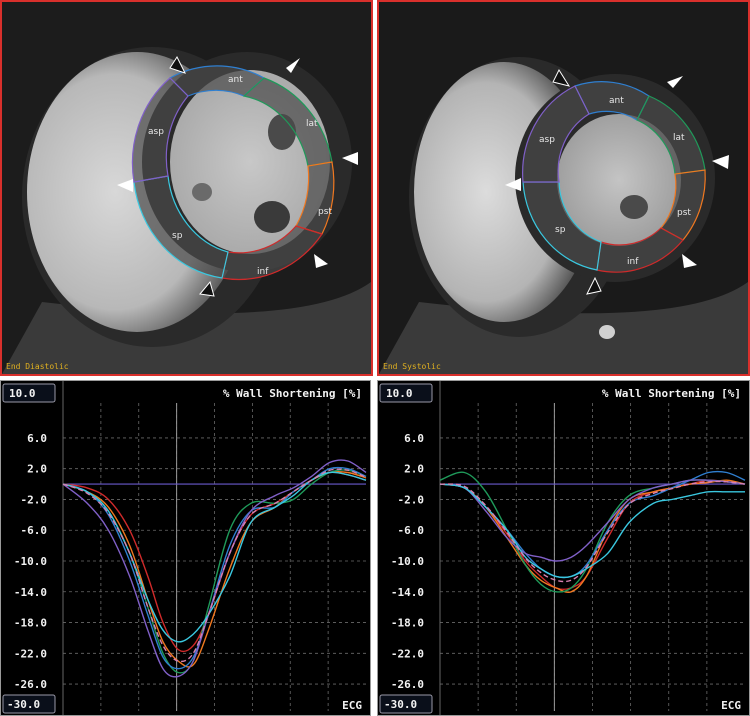 This screenshot has width=750, height=716. I want to click on segment-inf-es, so click(640, 250).